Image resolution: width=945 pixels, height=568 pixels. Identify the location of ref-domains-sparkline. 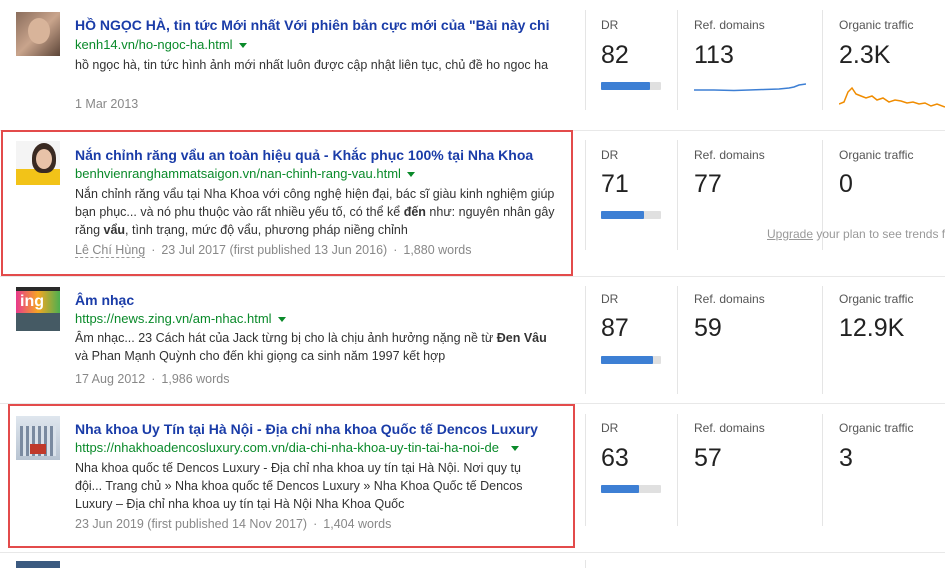
(750, 87).